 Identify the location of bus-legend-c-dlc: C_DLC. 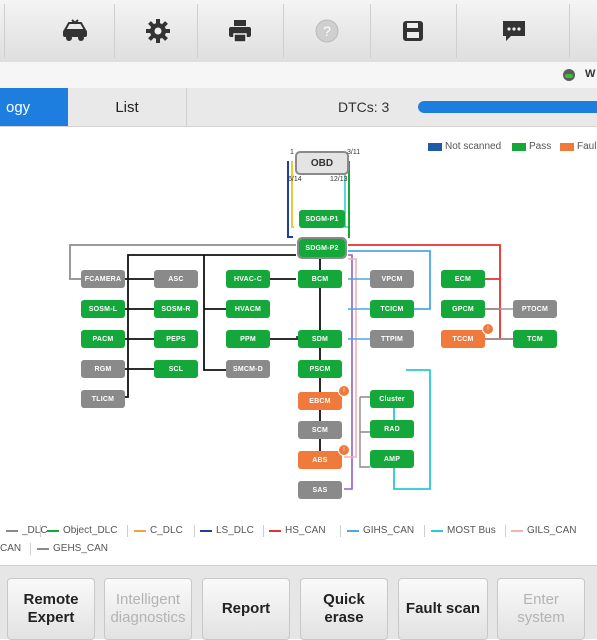
(158, 530).